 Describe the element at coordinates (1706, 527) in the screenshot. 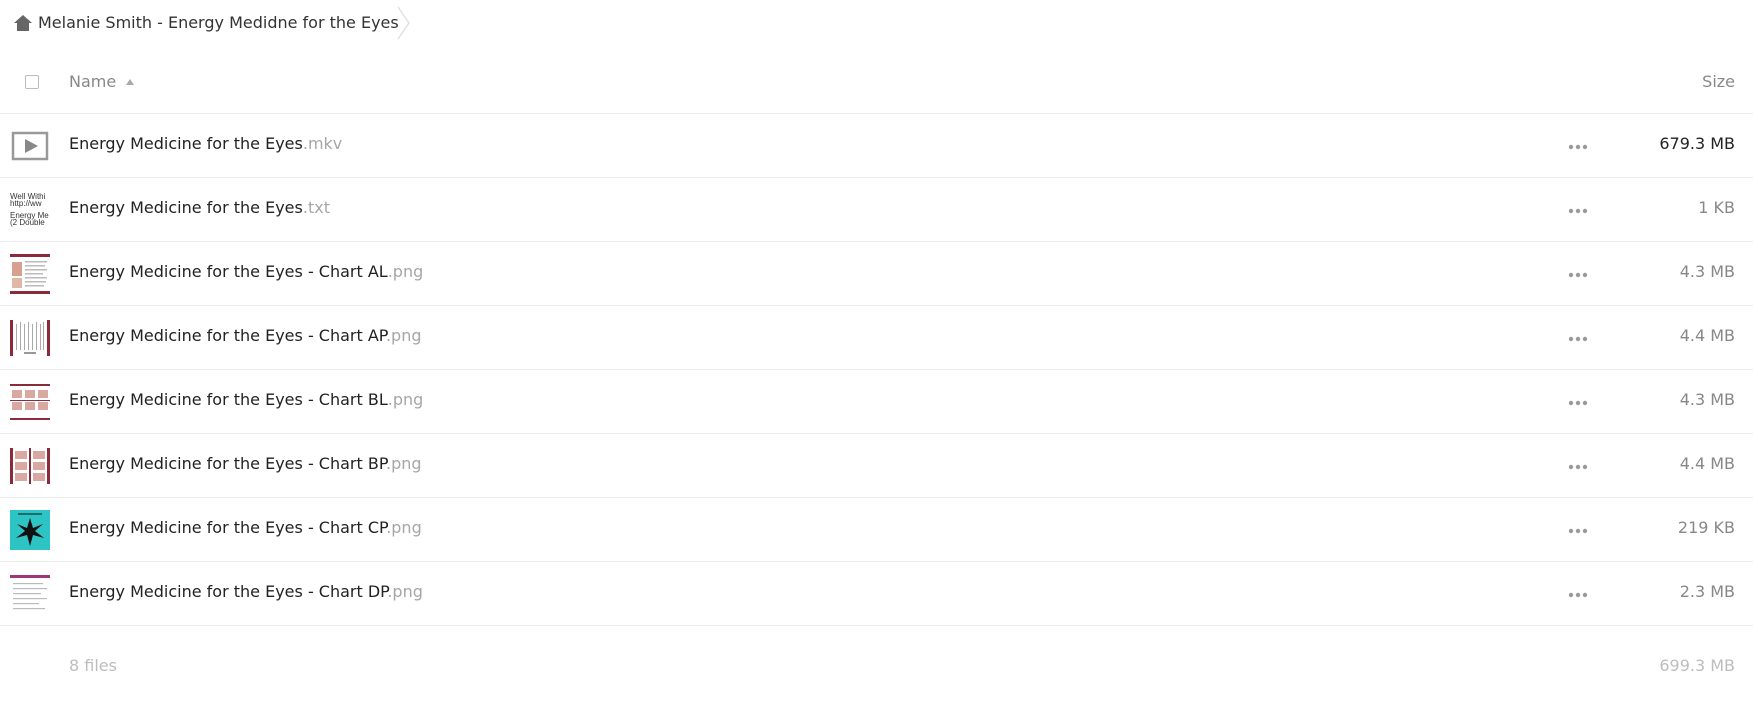

I see `file-size: 219 KB` at that location.